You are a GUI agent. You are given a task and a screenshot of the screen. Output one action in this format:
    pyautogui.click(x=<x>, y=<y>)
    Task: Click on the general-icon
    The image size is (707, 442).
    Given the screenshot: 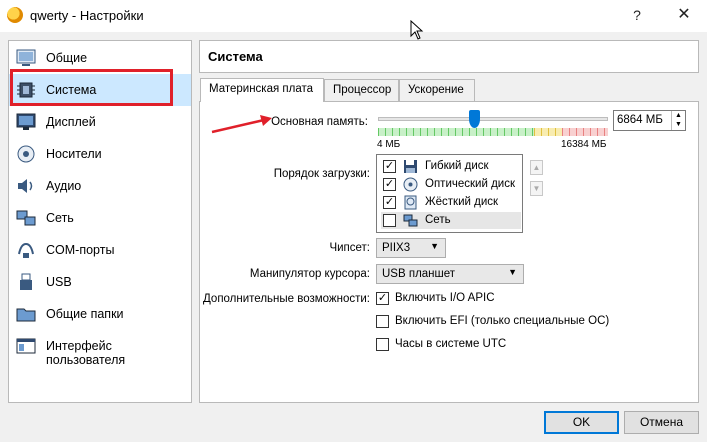 What is the action you would take?
    pyautogui.click(x=26, y=57)
    